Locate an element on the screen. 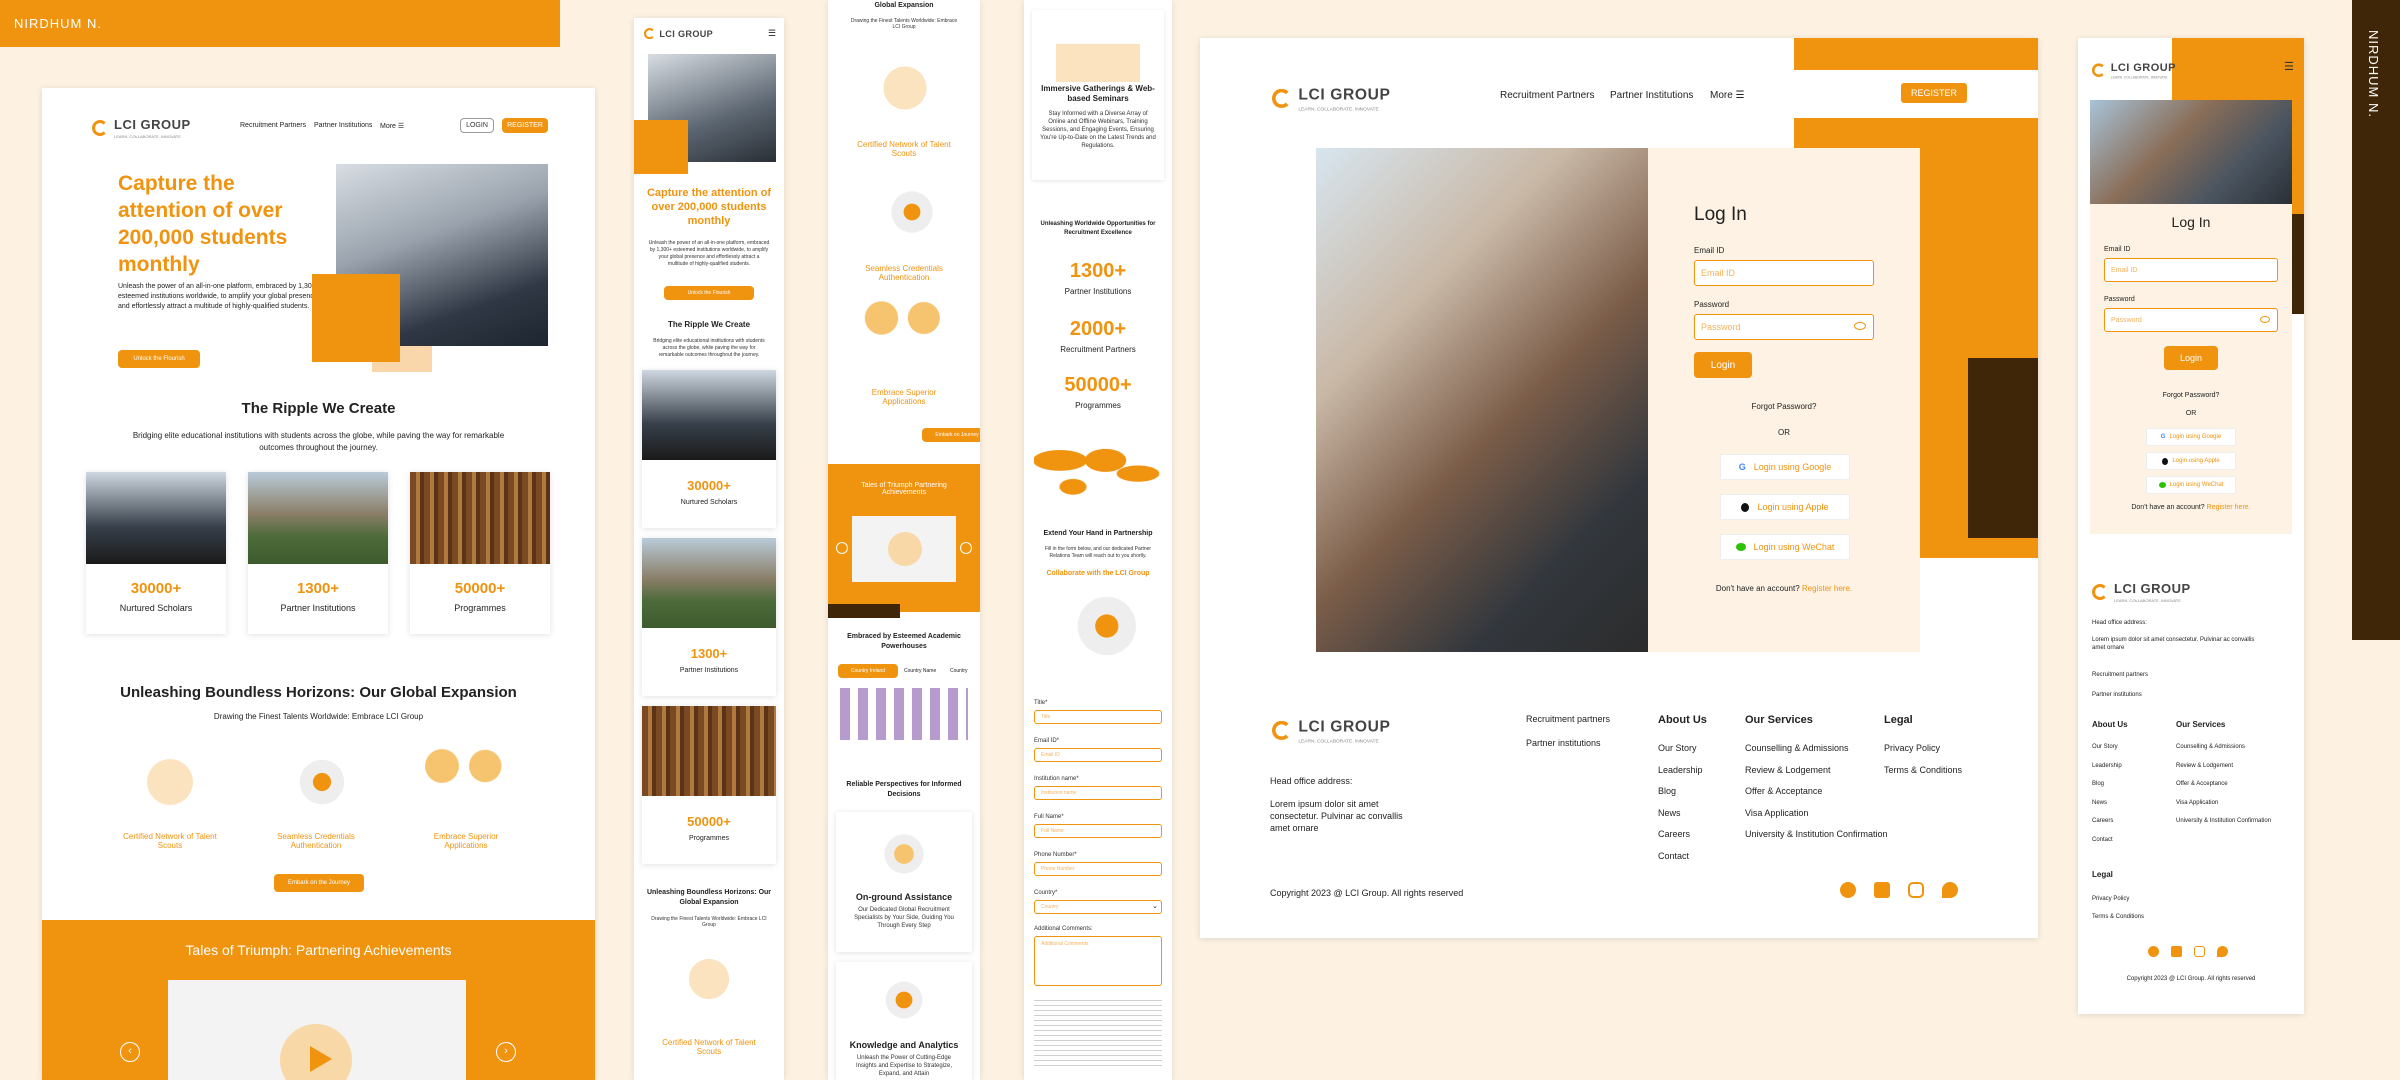  prev-arrow-icon: ‹ is located at coordinates (130, 1052).